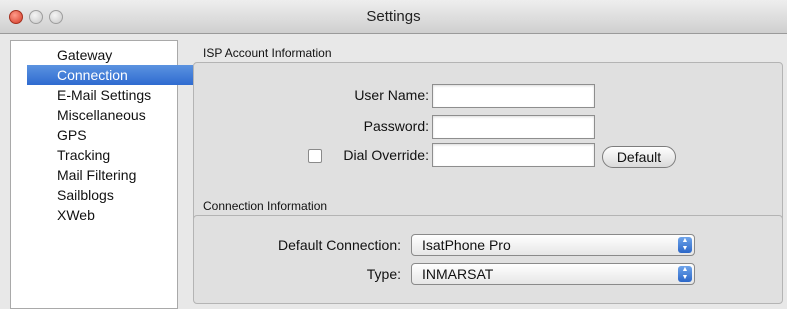 Image resolution: width=787 pixels, height=309 pixels. What do you see at coordinates (466, 245) in the screenshot?
I see `default-connection-value: IsatPhone Pro` at bounding box center [466, 245].